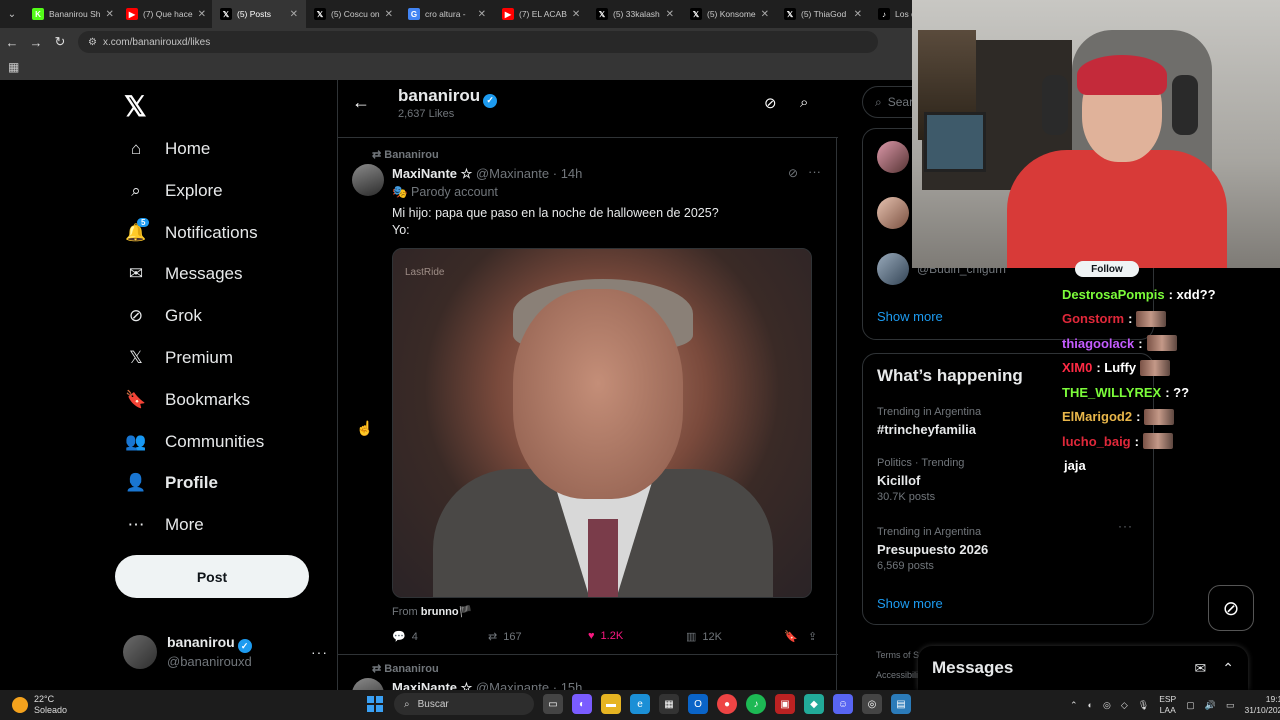 The width and height of the screenshot is (1280, 720). I want to click on media-source: From brunno🏴, so click(432, 611).